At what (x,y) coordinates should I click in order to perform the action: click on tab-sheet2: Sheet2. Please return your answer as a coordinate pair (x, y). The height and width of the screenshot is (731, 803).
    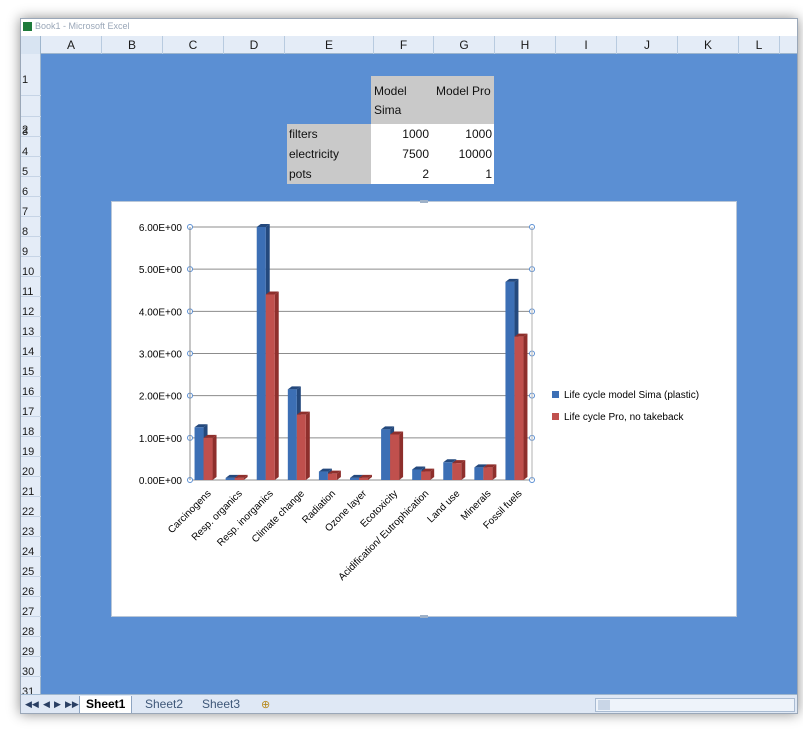
    Looking at the image, I should click on (164, 704).